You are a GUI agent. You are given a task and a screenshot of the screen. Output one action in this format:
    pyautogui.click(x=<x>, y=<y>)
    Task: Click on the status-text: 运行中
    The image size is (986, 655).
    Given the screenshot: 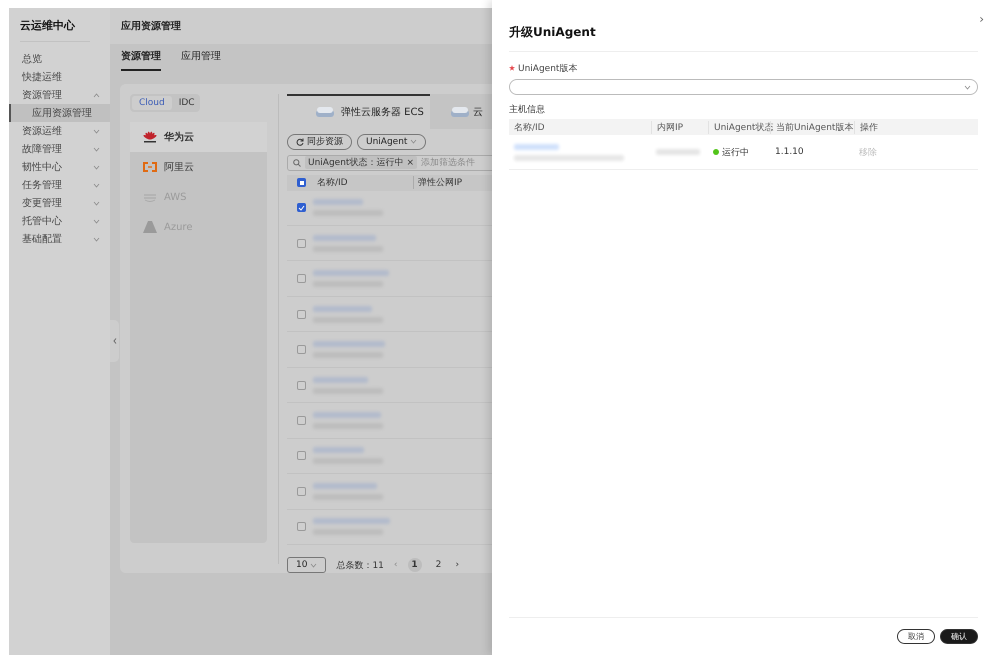 What is the action you would take?
    pyautogui.click(x=735, y=152)
    